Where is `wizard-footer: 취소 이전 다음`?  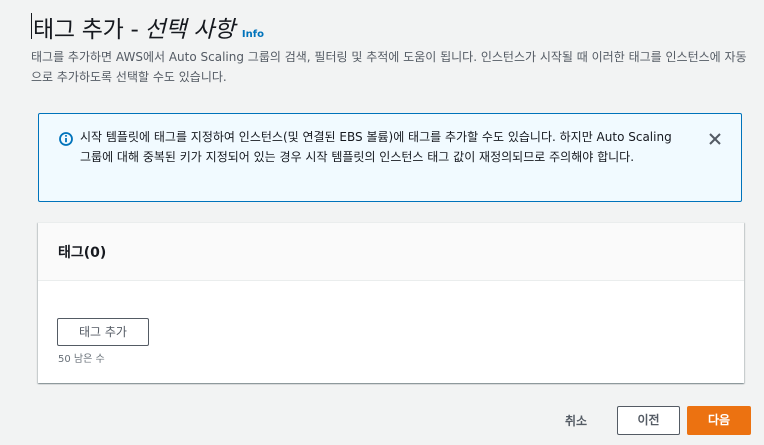
wizard-footer: 취소 이전 다음 is located at coordinates (382, 420).